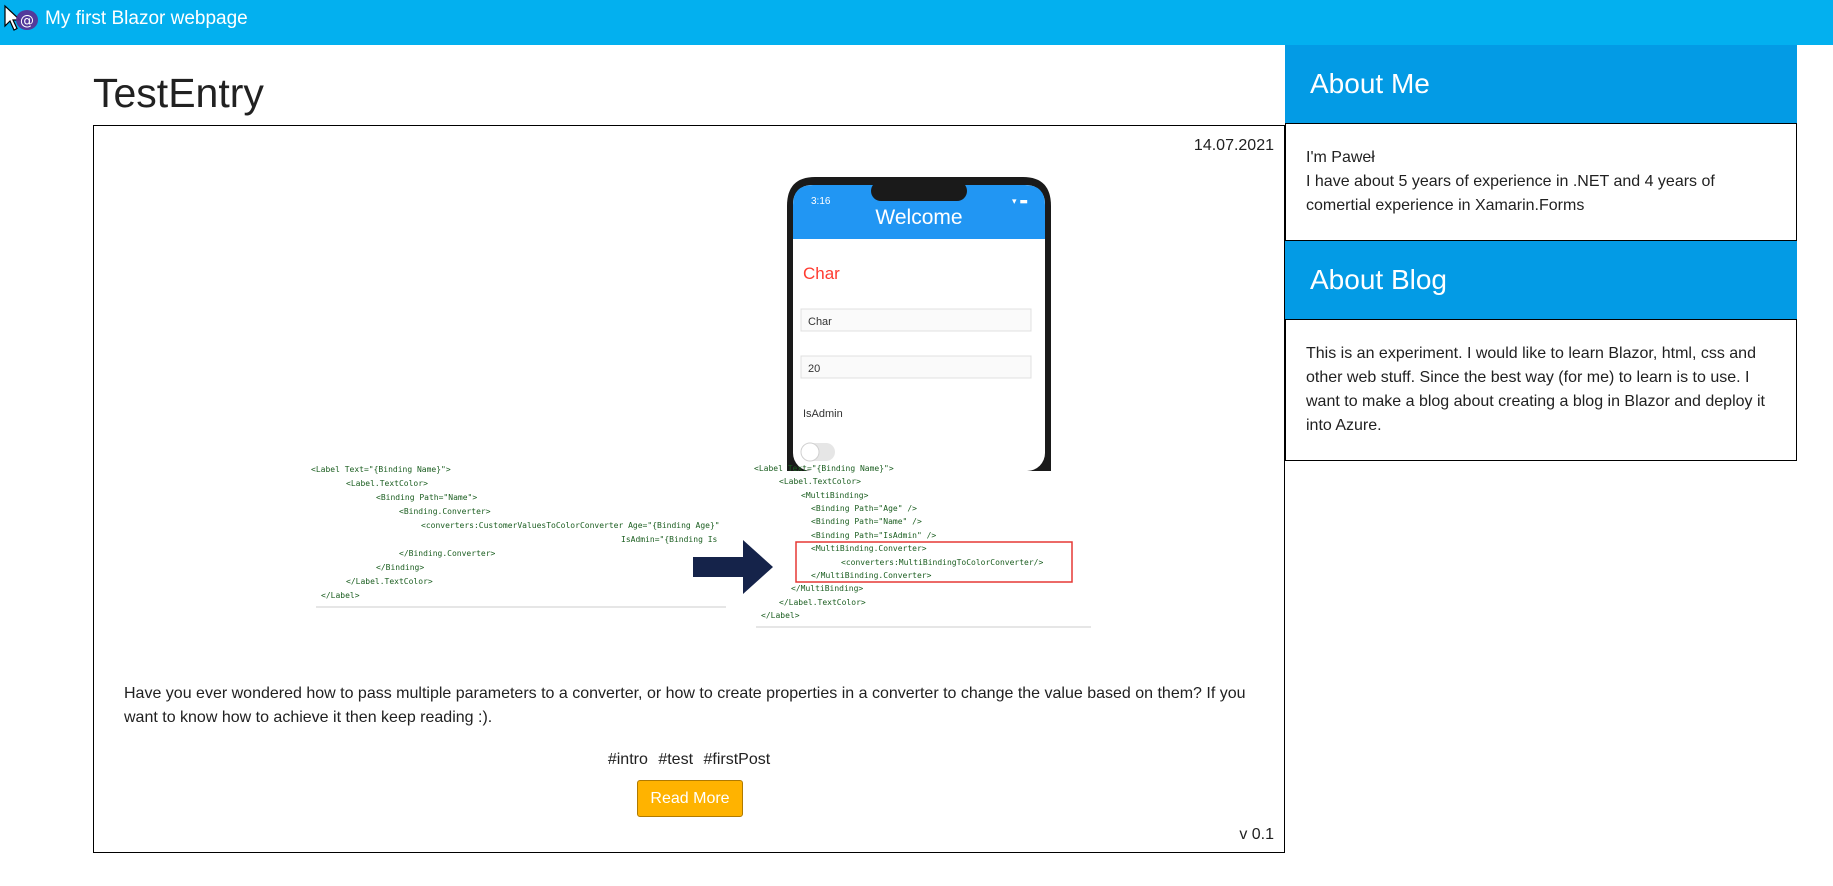 The image size is (1833, 886). Describe the element at coordinates (916, 22) in the screenshot. I see `top-navbar: @ My first Blazor webpage` at that location.